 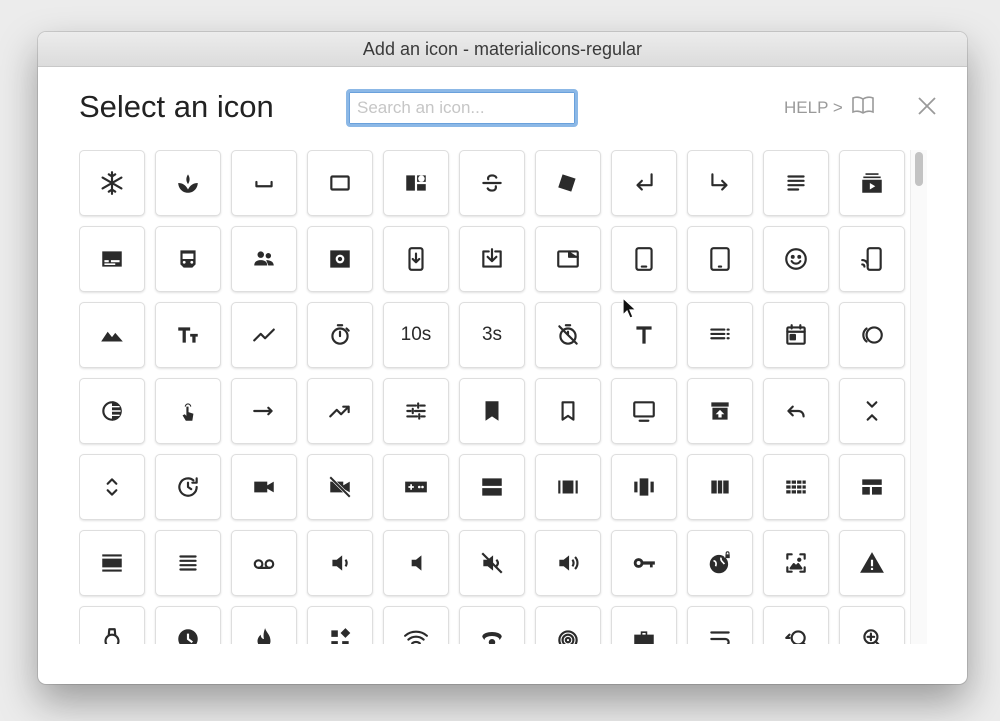 What do you see at coordinates (568, 625) in the screenshot?
I see `icon-tile-wb-iridescent` at bounding box center [568, 625].